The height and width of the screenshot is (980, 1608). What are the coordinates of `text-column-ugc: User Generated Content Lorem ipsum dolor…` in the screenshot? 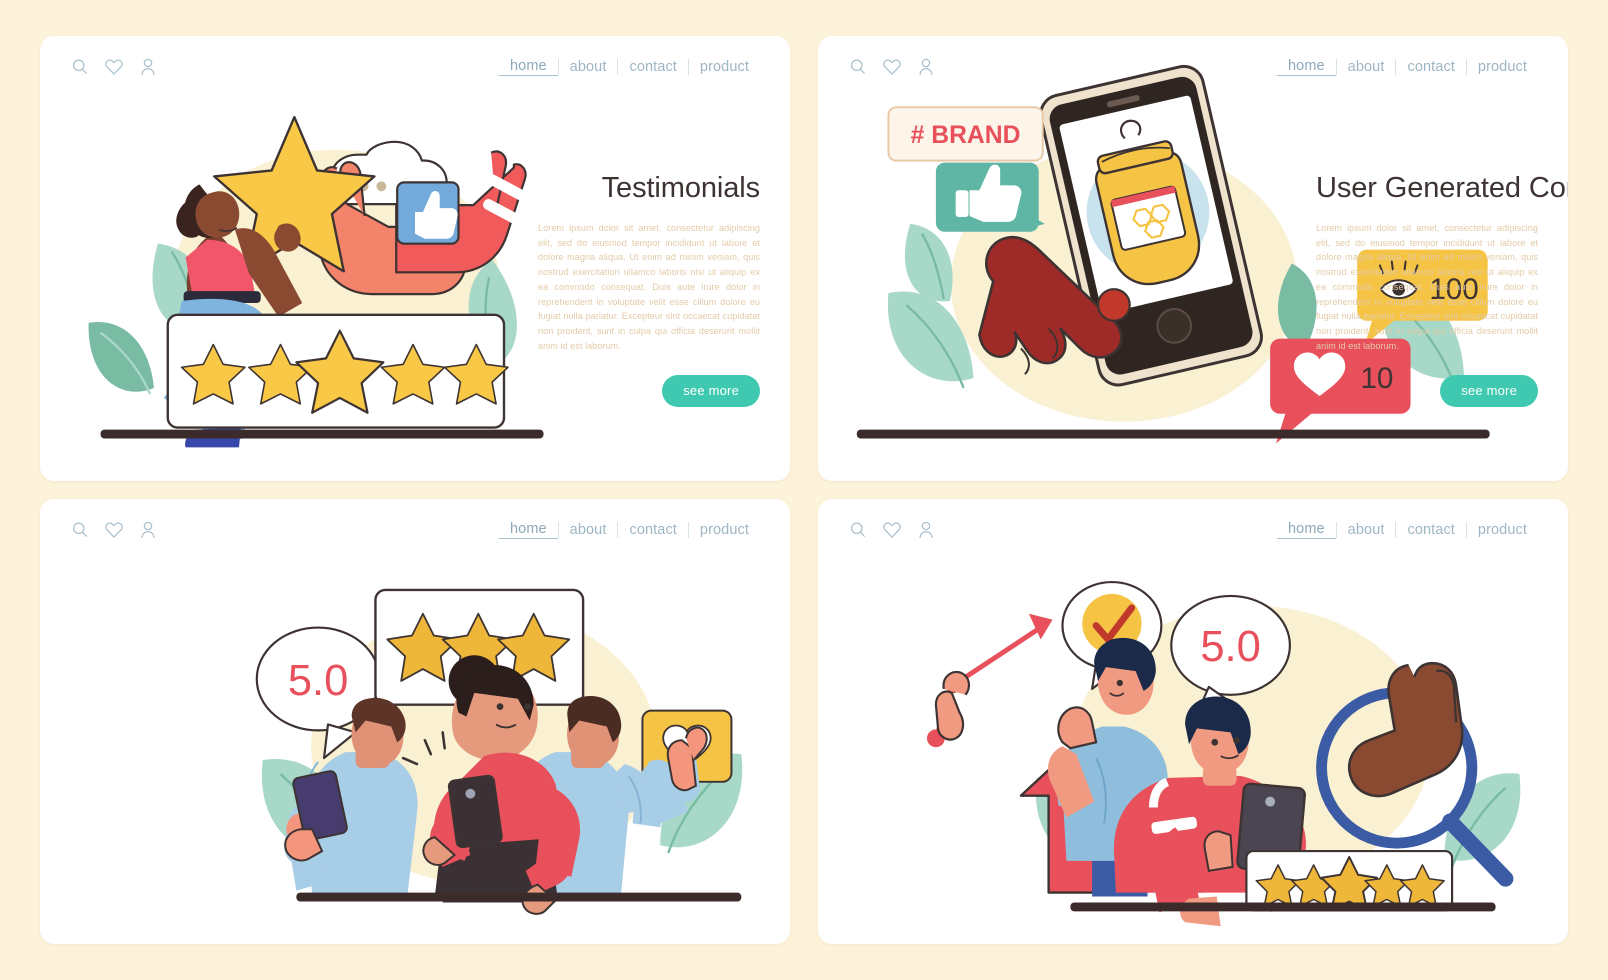 It's located at (1442, 290).